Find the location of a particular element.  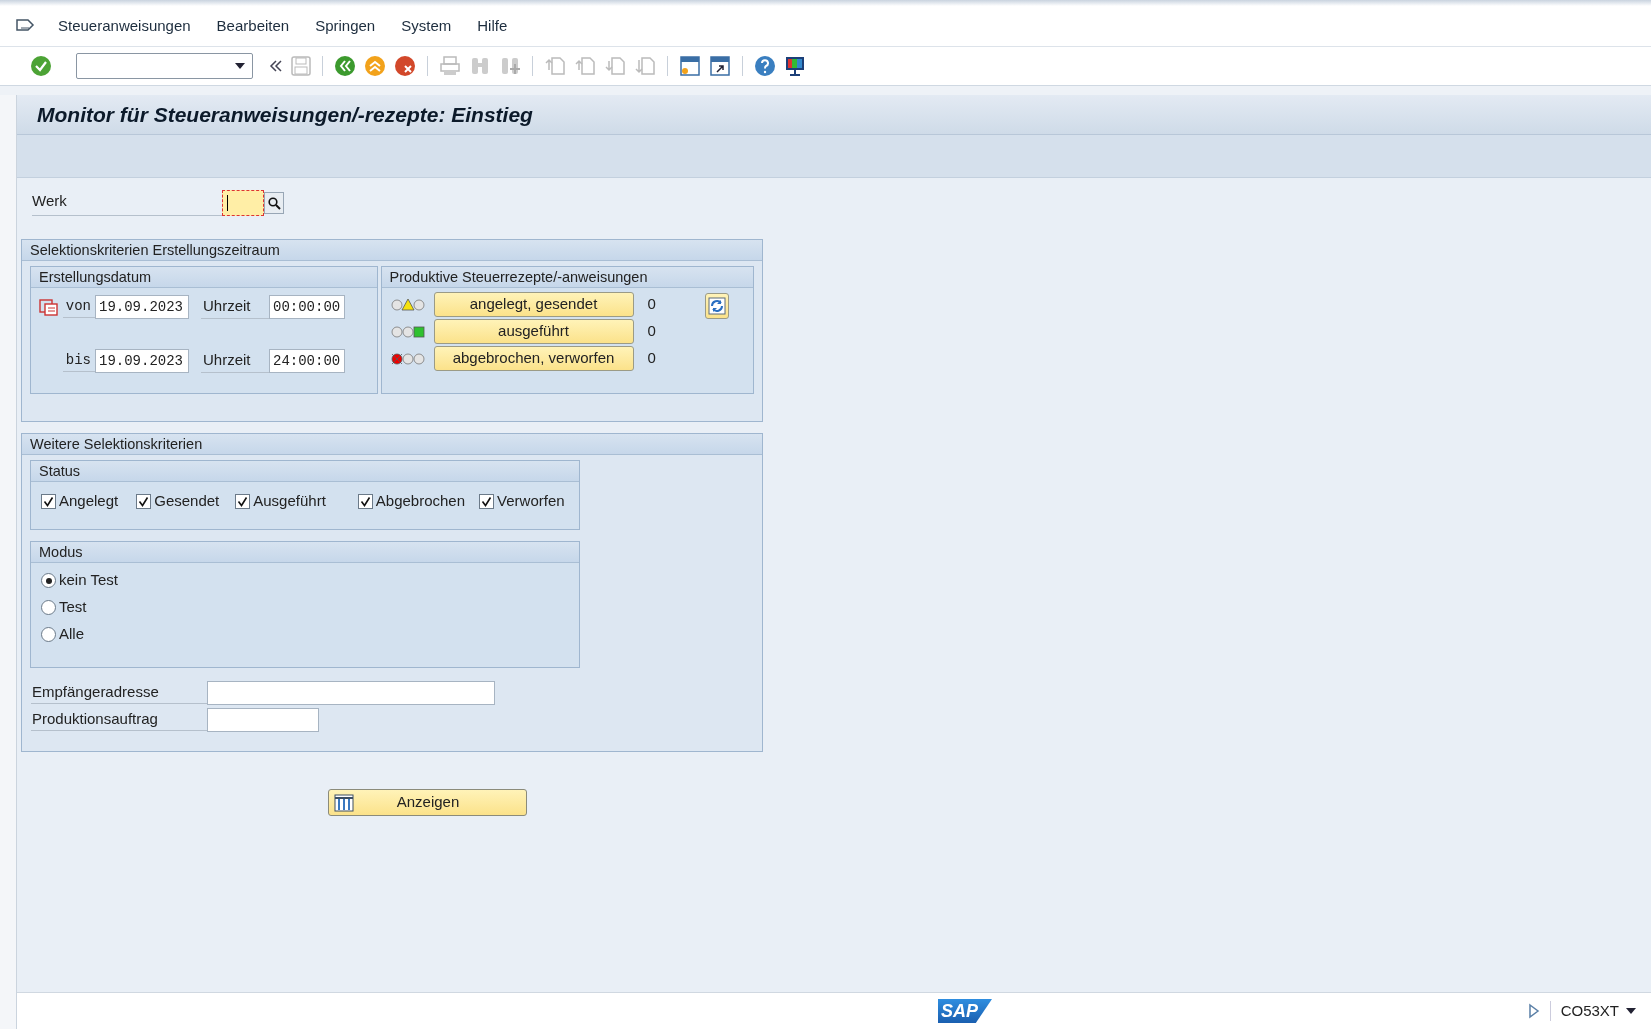

save-icon is located at coordinates (301, 66).